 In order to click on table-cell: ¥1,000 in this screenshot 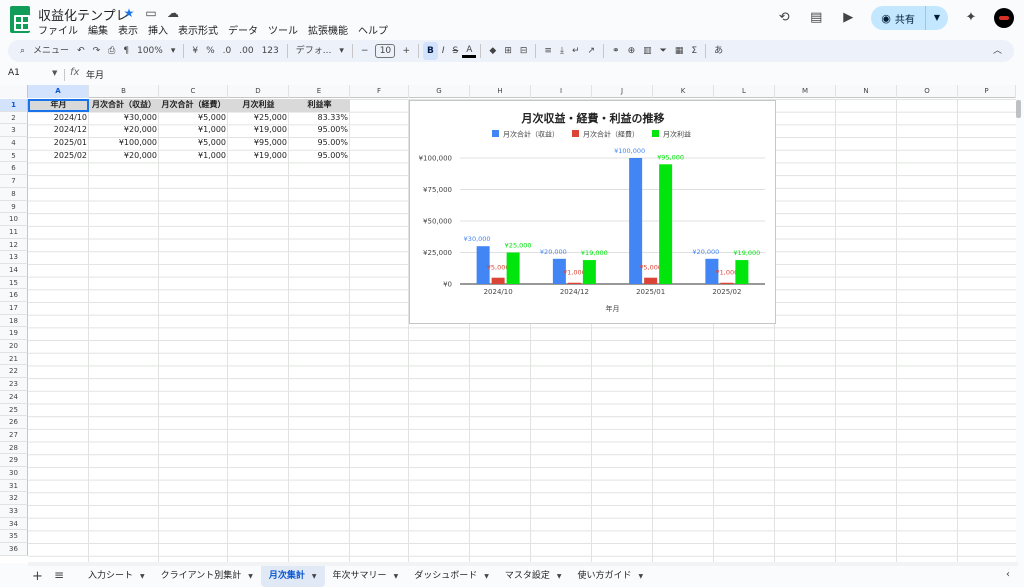, I will do `click(193, 156)`.